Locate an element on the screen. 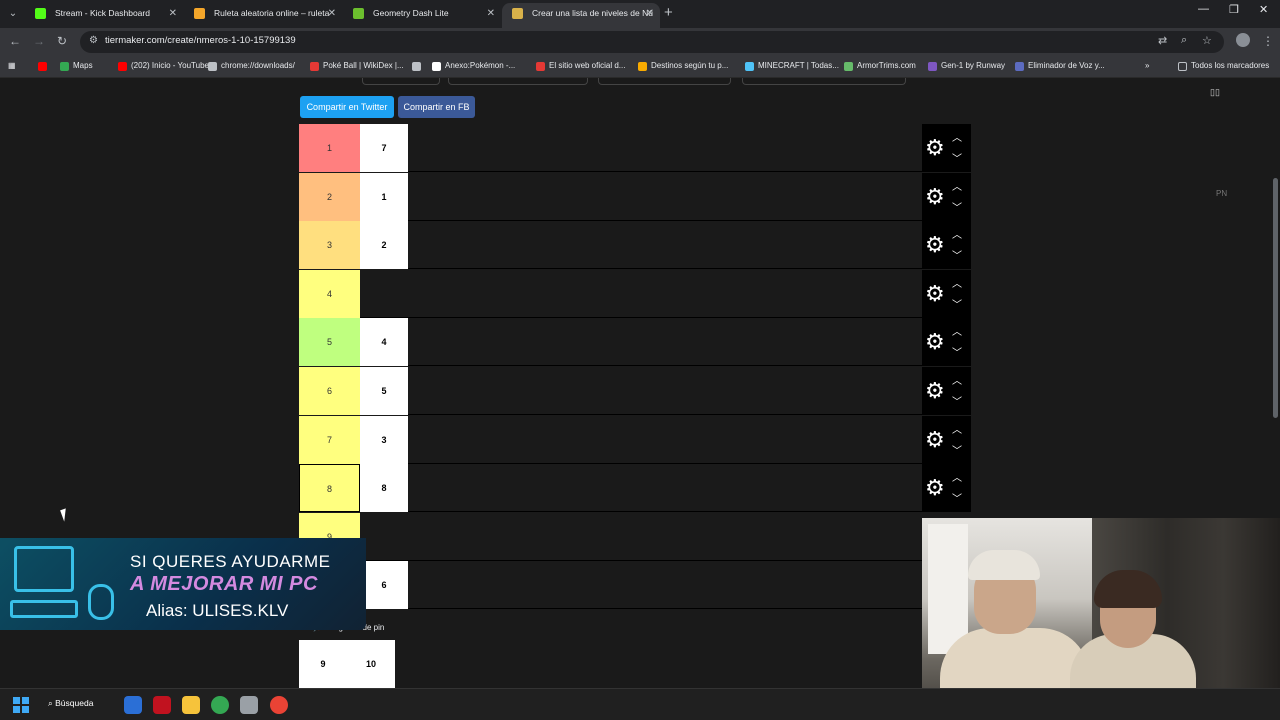 The width and height of the screenshot is (1280, 720). tier-label: 1 is located at coordinates (329, 148).